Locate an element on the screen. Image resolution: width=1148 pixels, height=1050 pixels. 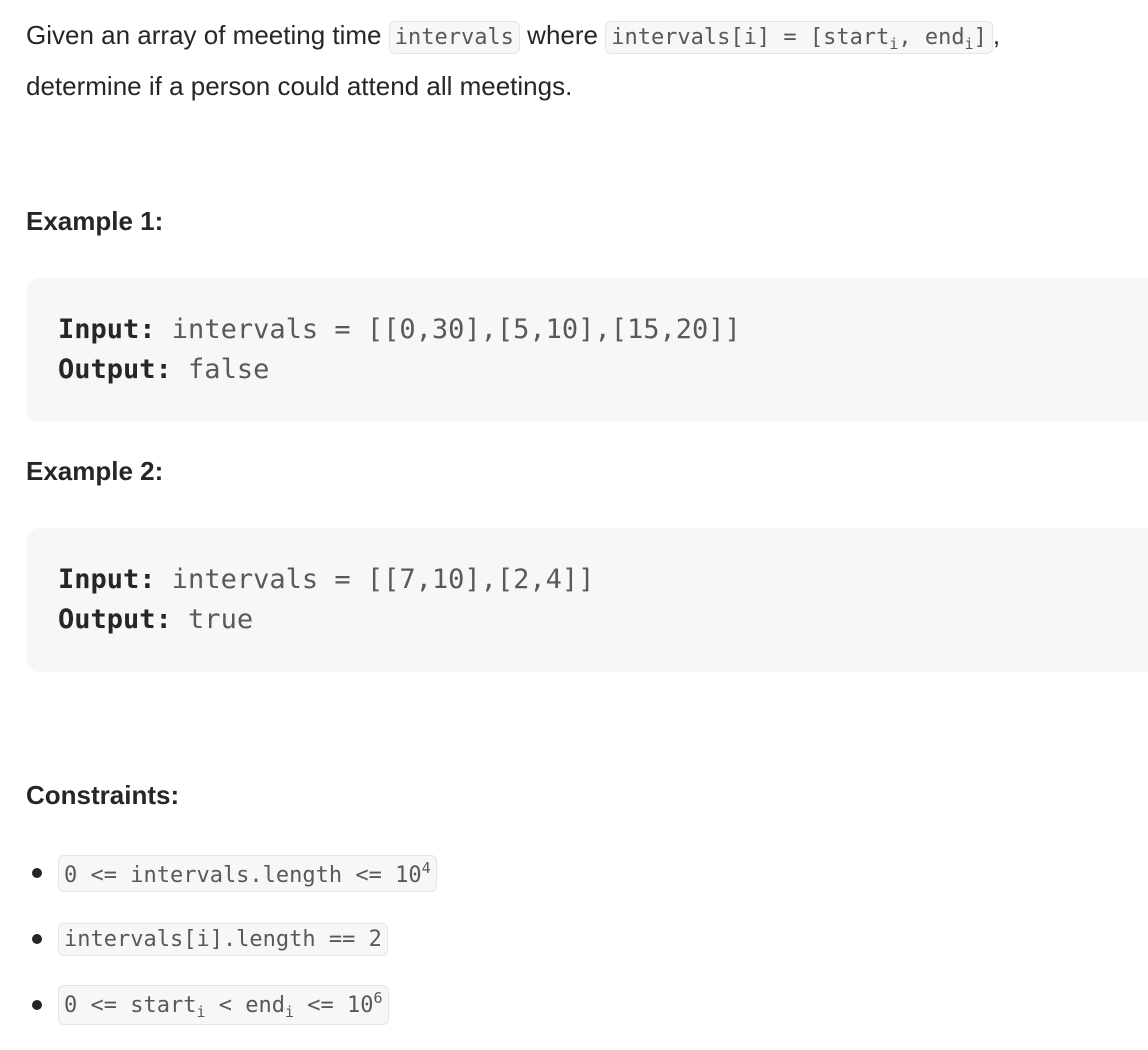
constraint-code: 0 <= intervals.length <= 104 is located at coordinates (247, 873).